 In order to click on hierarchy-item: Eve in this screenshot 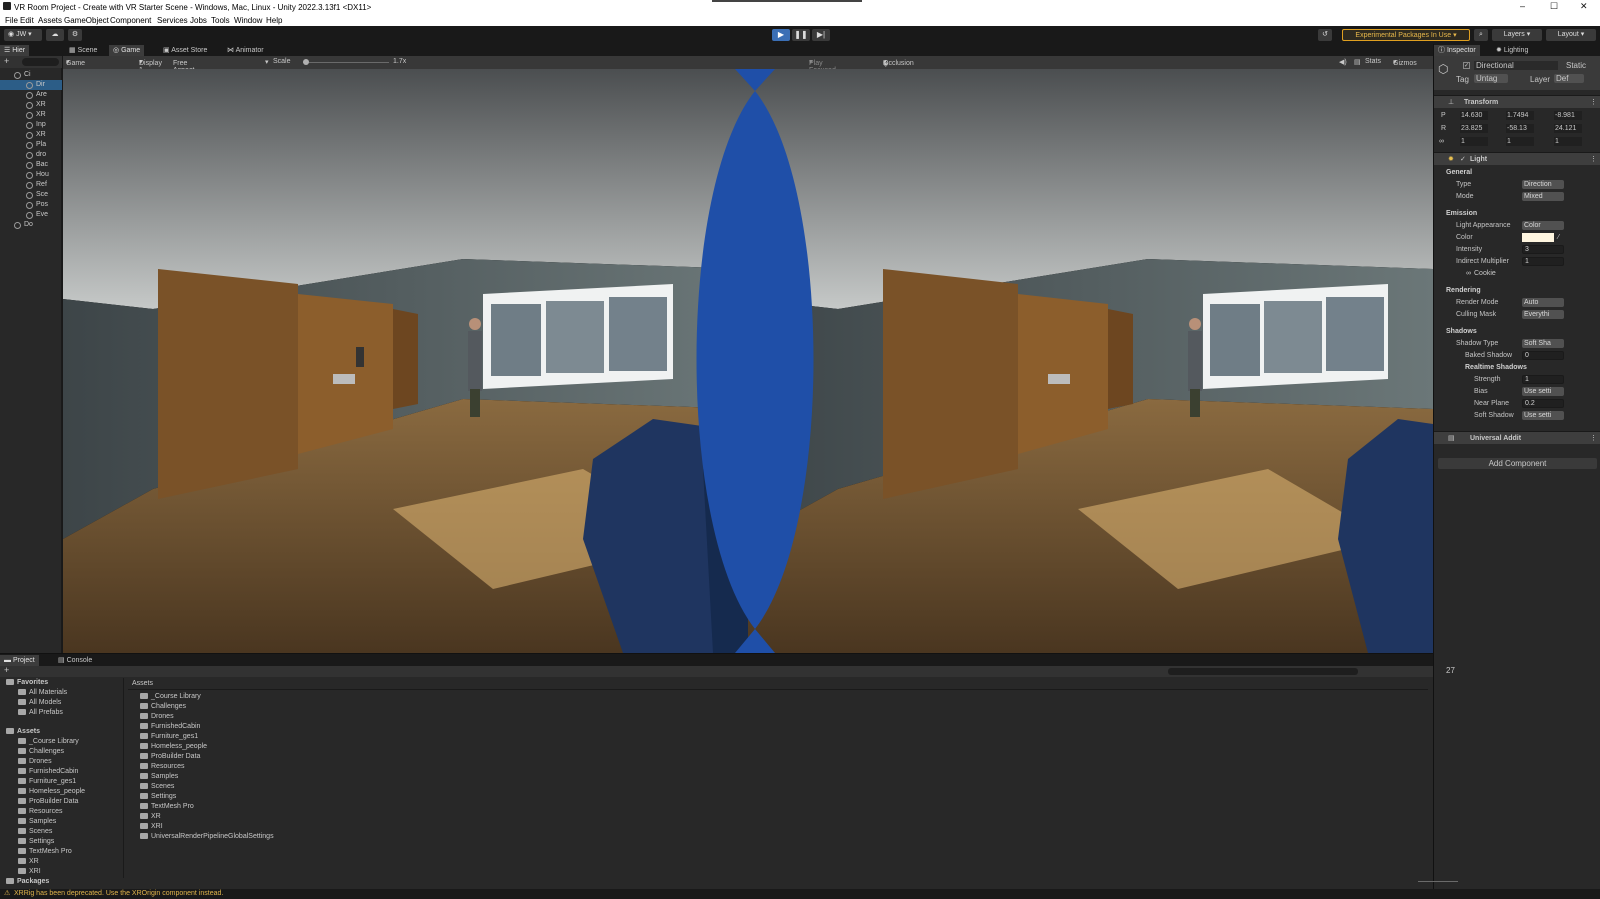, I will do `click(31, 215)`.